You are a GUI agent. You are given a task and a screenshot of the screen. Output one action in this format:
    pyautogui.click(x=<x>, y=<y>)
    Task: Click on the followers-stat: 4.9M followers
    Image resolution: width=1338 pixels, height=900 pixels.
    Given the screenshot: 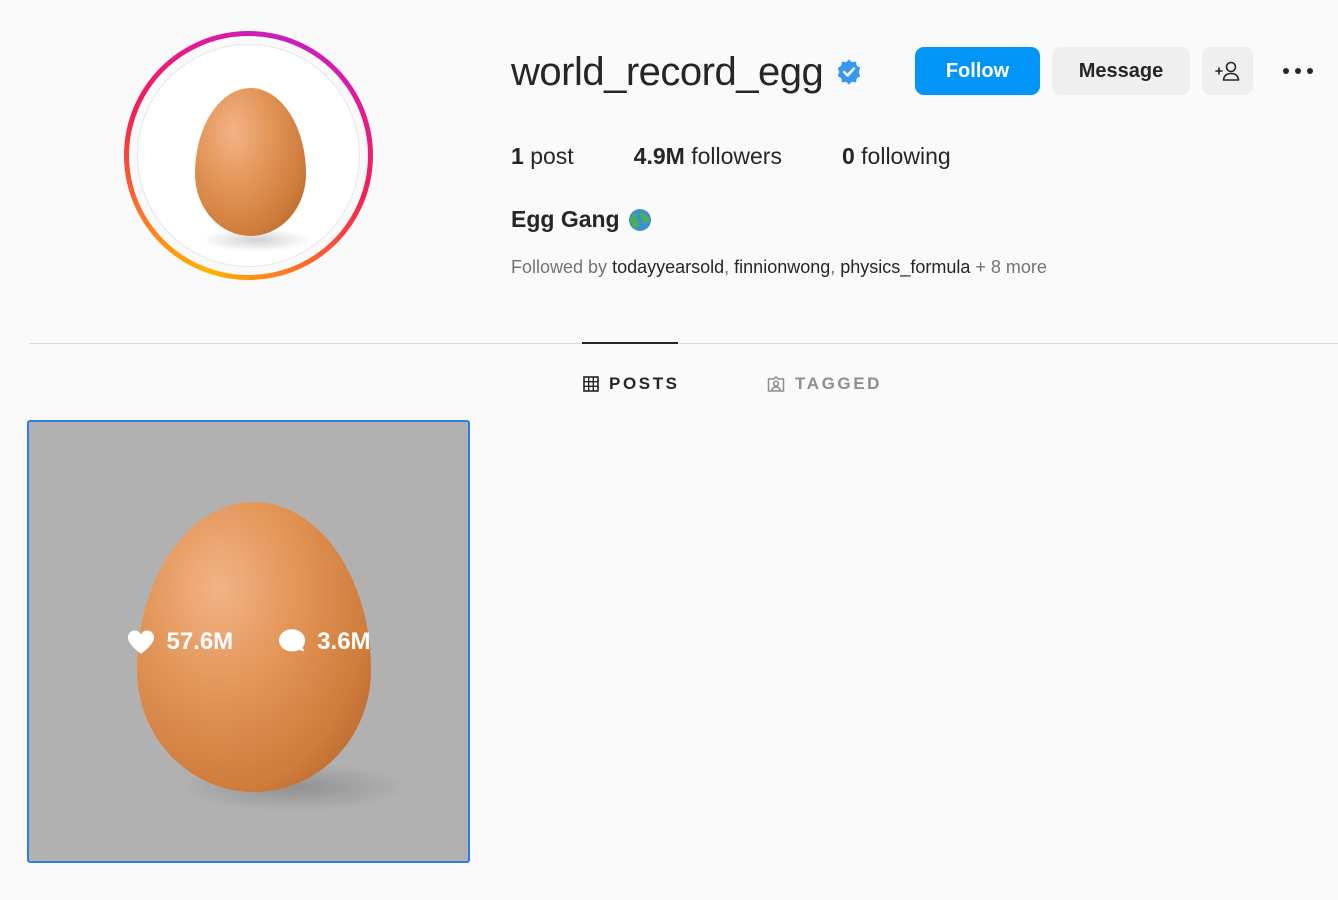 What is the action you would take?
    pyautogui.click(x=708, y=156)
    